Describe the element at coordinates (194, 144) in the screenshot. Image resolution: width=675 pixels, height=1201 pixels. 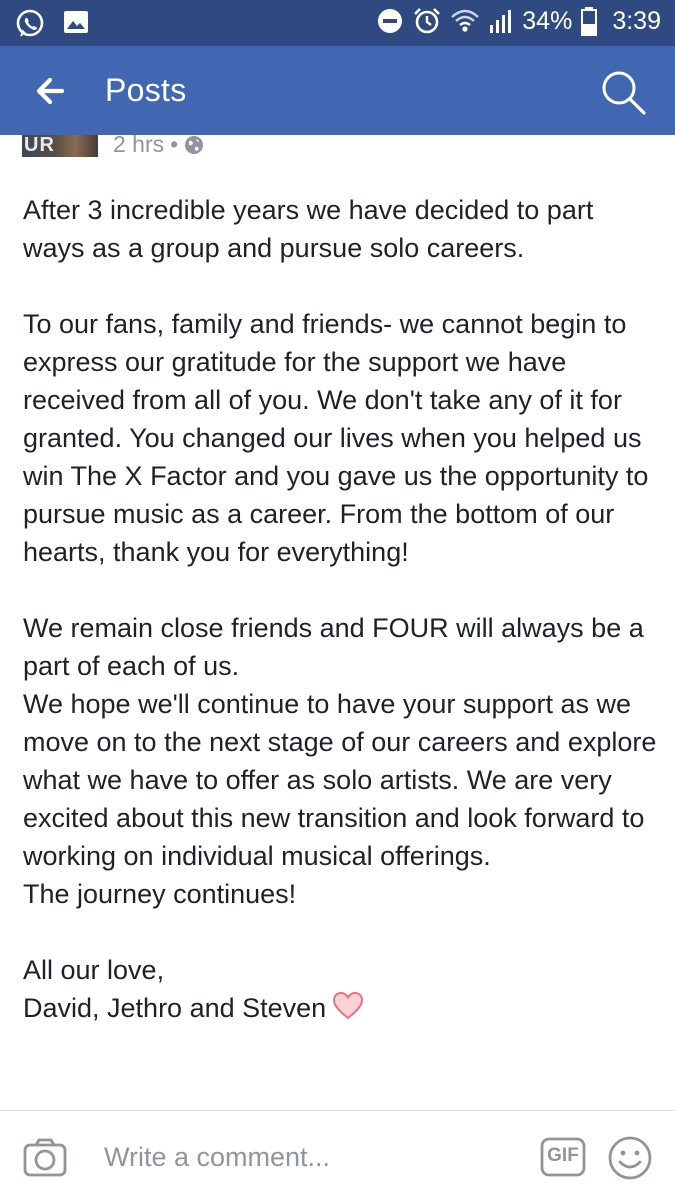
I see `globe-icon` at that location.